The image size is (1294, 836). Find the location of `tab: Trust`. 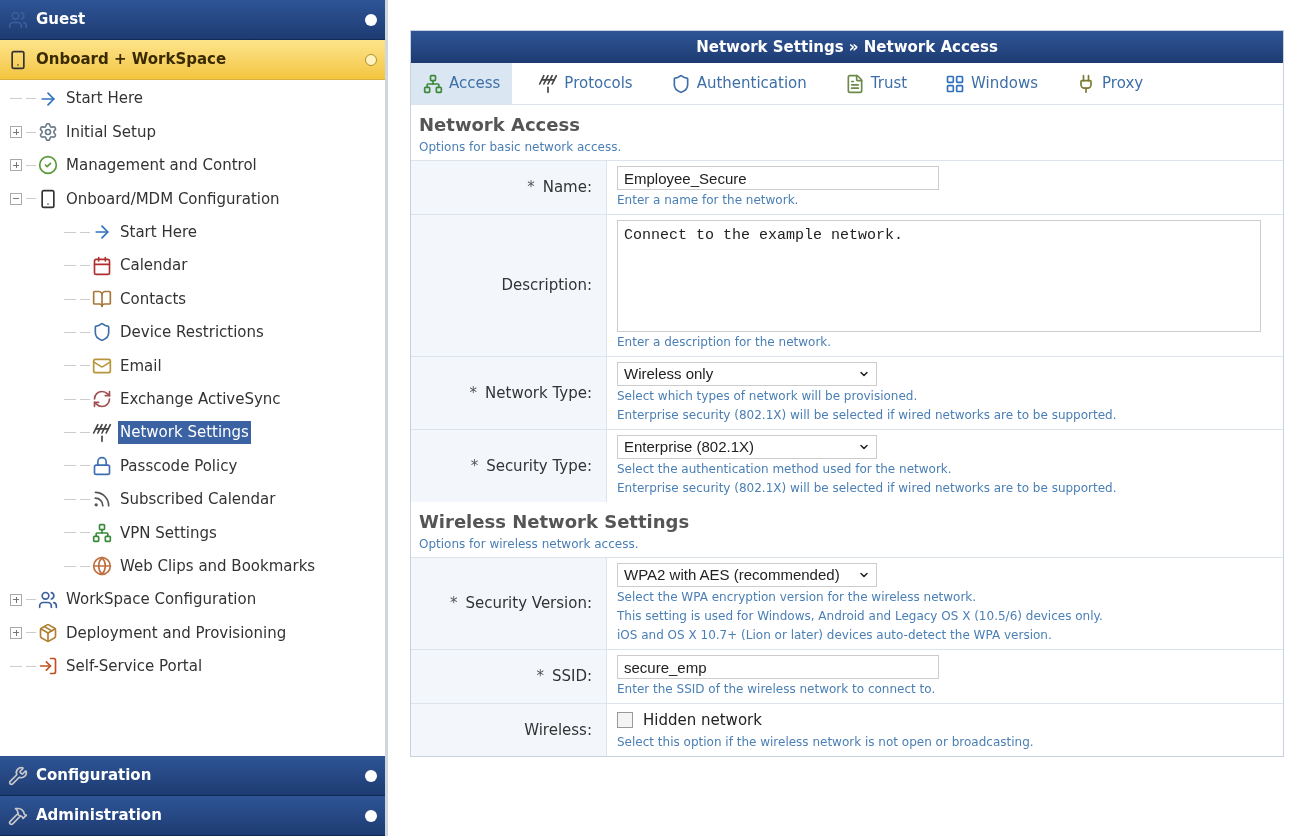

tab: Trust is located at coordinates (876, 83).